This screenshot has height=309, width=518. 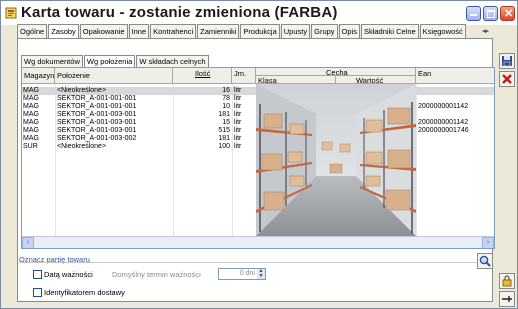 I want to click on cell-ilosc: 16, so click(x=226, y=90).